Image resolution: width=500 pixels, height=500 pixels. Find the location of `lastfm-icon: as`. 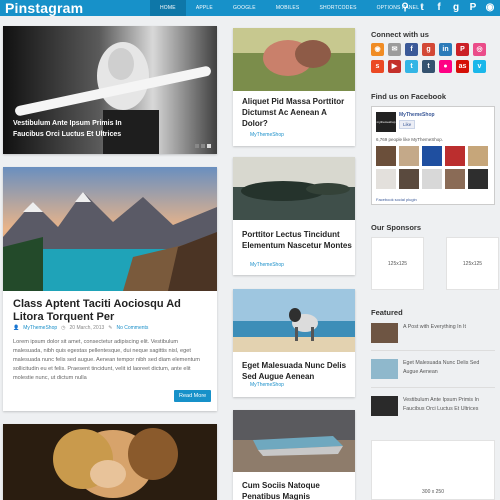

lastfm-icon: as is located at coordinates (462, 66).